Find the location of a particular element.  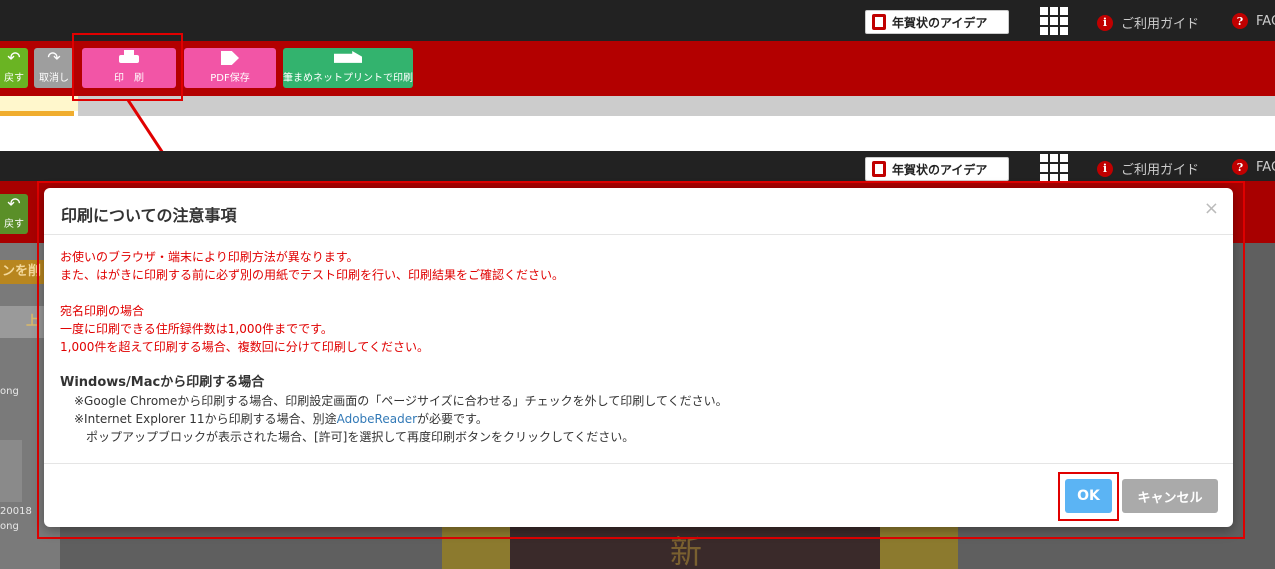

adobe-reader-link: AdobeReader is located at coordinates (377, 419).